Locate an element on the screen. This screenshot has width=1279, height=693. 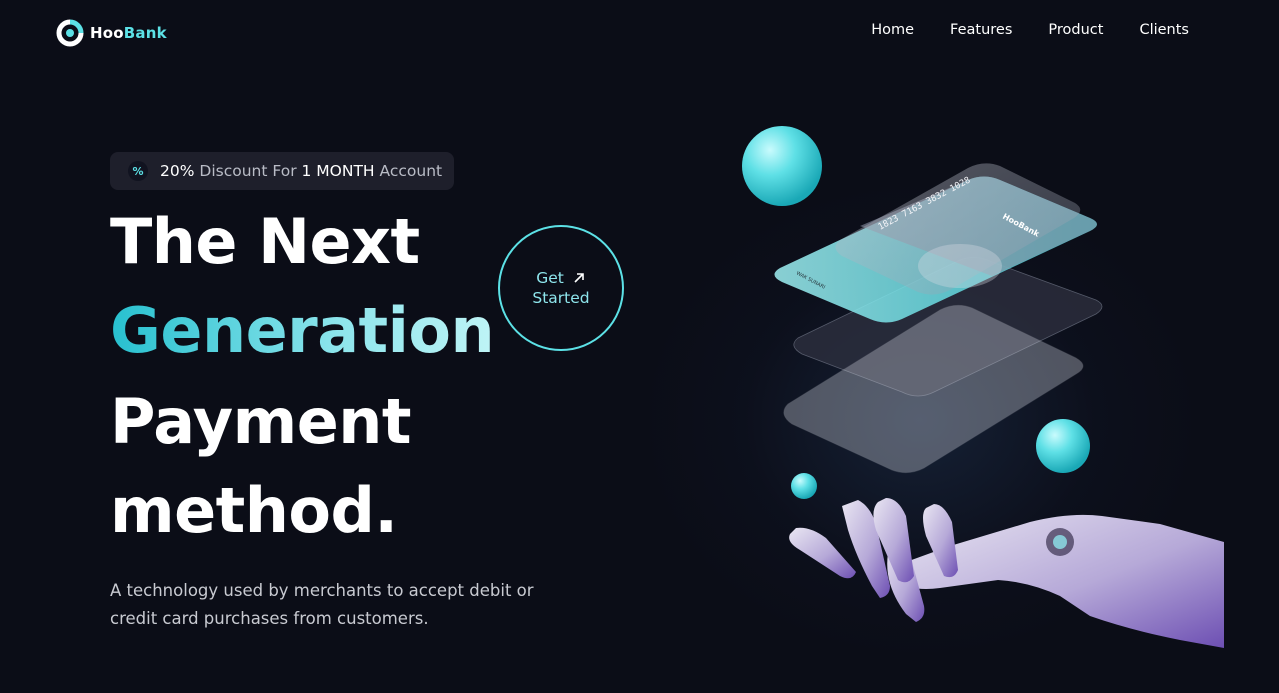
arrow-up-right-icon is located at coordinates (579, 278).